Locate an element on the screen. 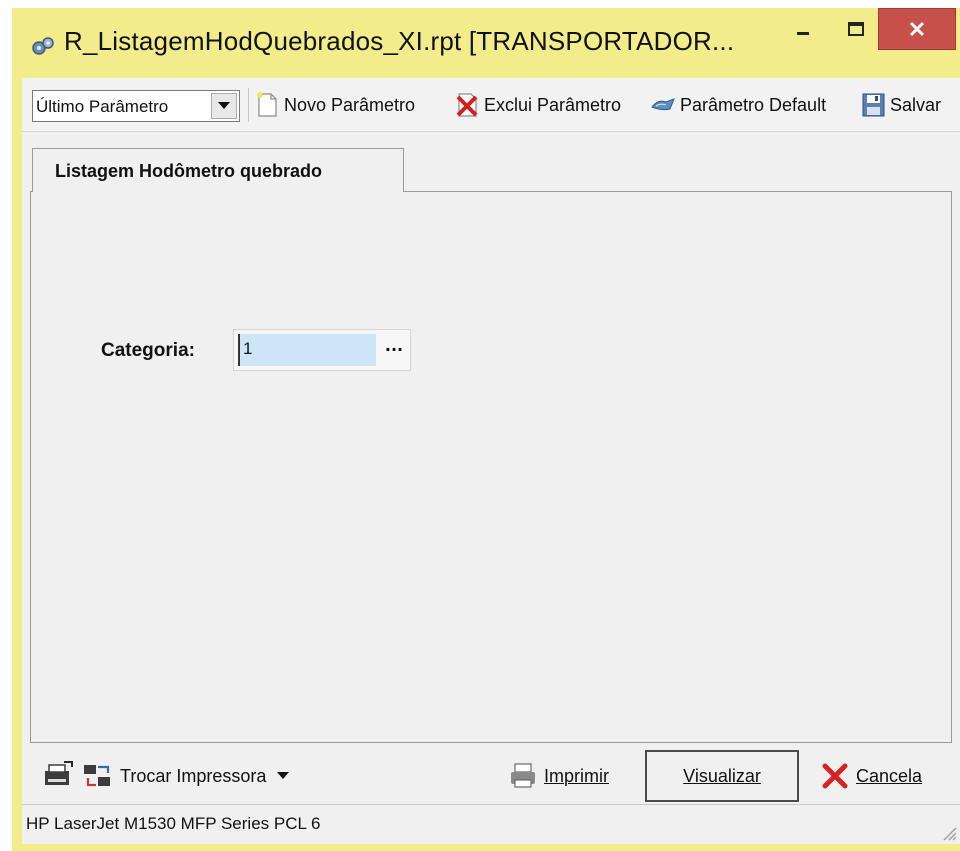  change-printer-label: Trocar Impressora is located at coordinates (193, 775).